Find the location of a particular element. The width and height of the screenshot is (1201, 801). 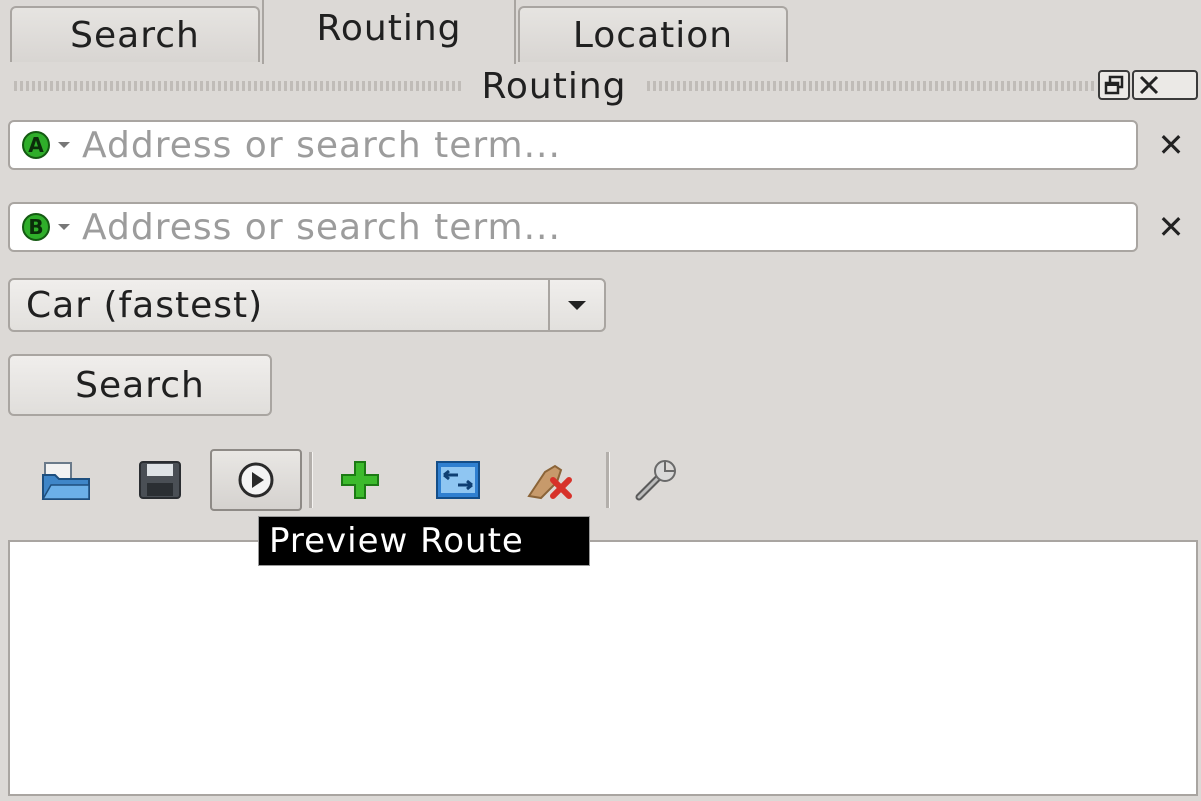

tab-search-label: Search is located at coordinates (135, 35).